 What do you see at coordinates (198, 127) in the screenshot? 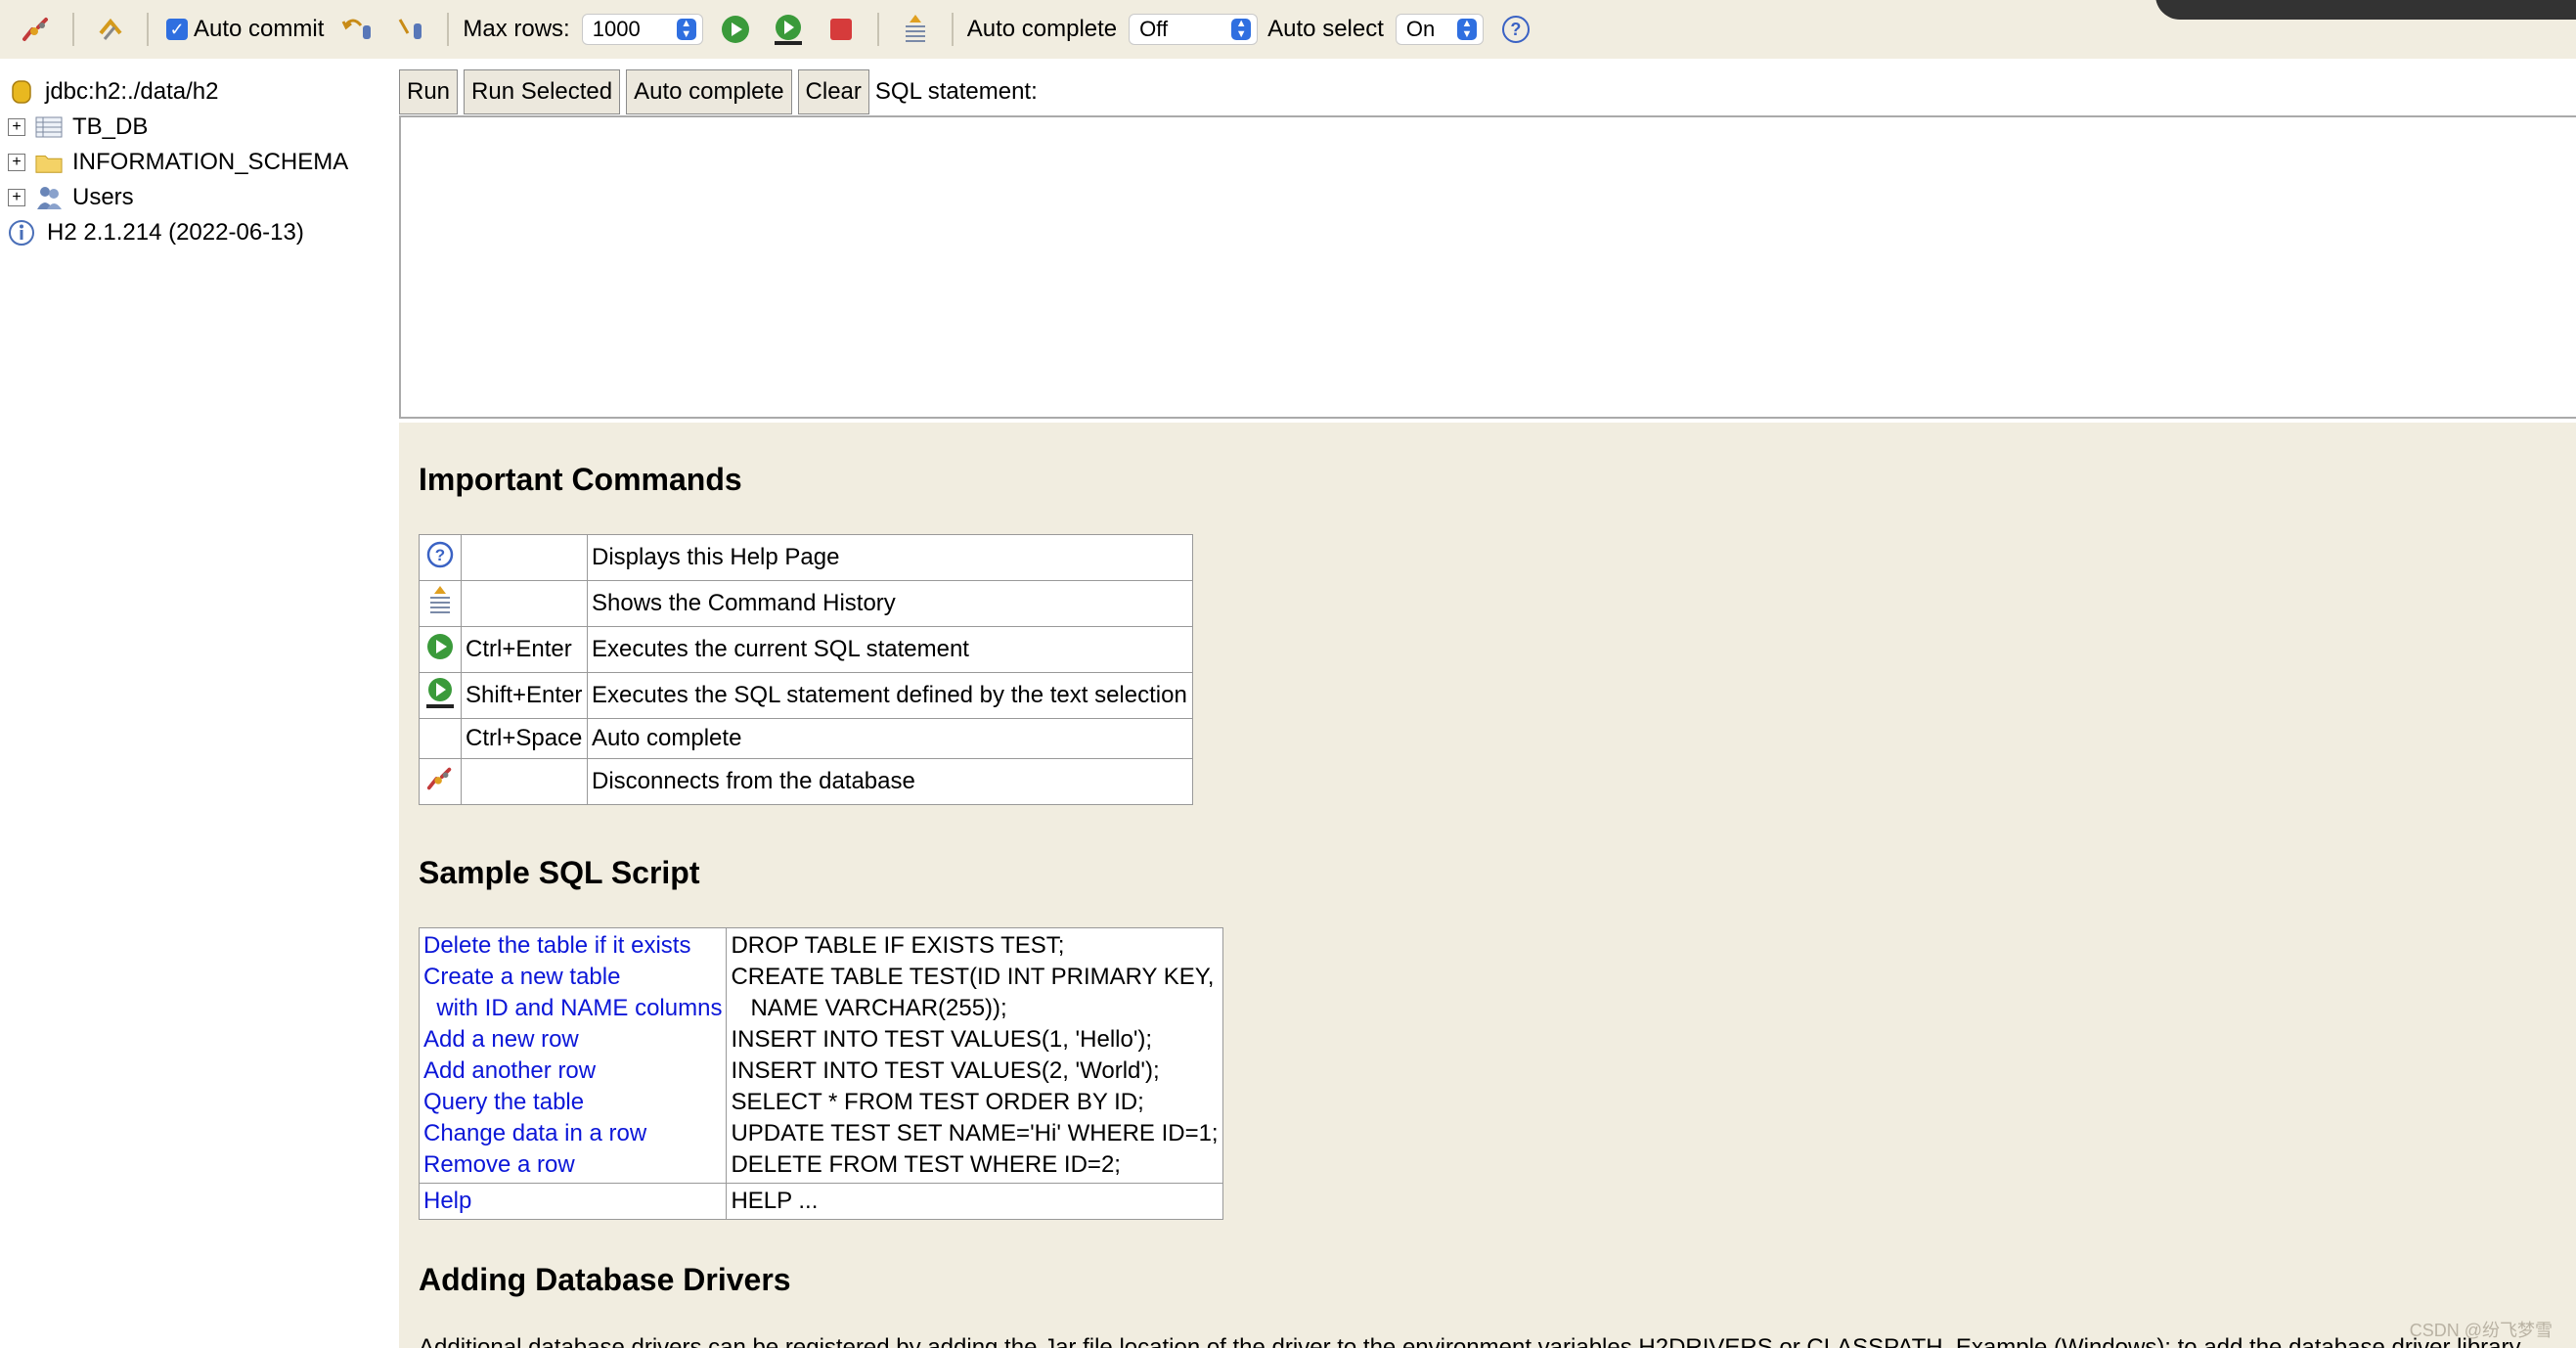
I see `tree-item-tb-db: + TB_DB` at bounding box center [198, 127].